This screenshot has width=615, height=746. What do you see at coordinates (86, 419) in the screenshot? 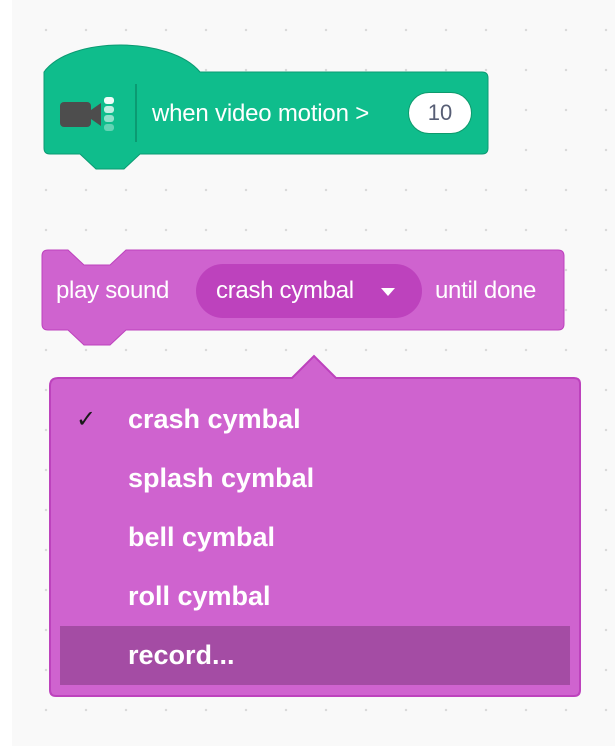
I see `checkmark-icon: ✓` at bounding box center [86, 419].